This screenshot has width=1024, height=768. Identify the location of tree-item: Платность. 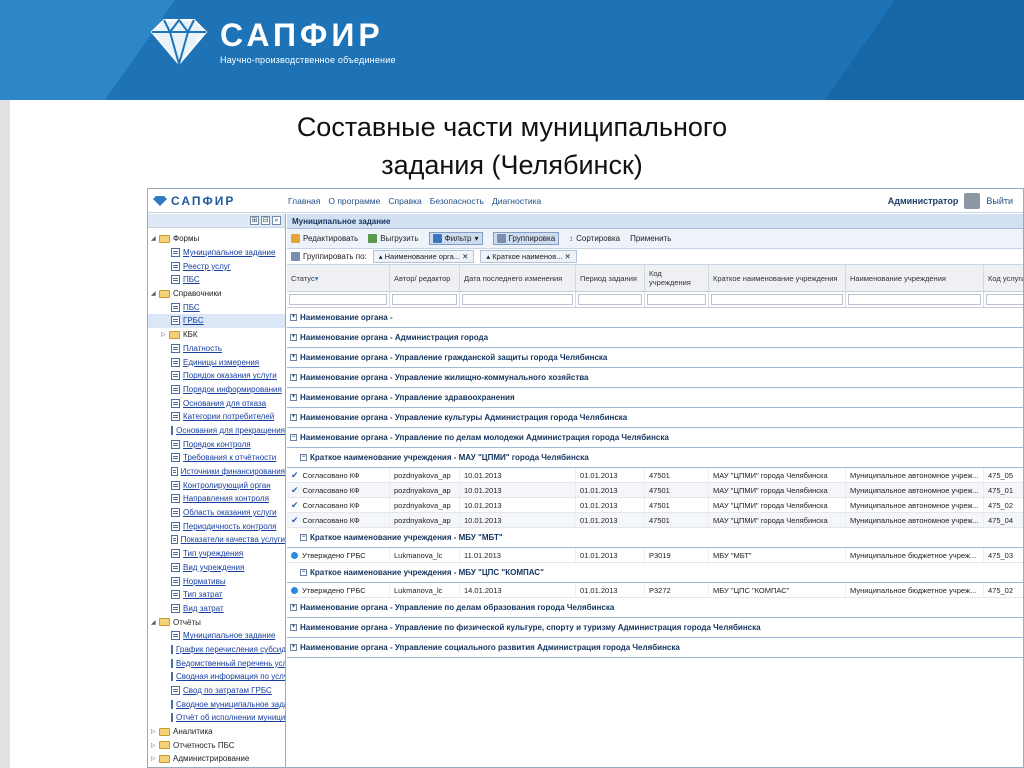
(216, 349).